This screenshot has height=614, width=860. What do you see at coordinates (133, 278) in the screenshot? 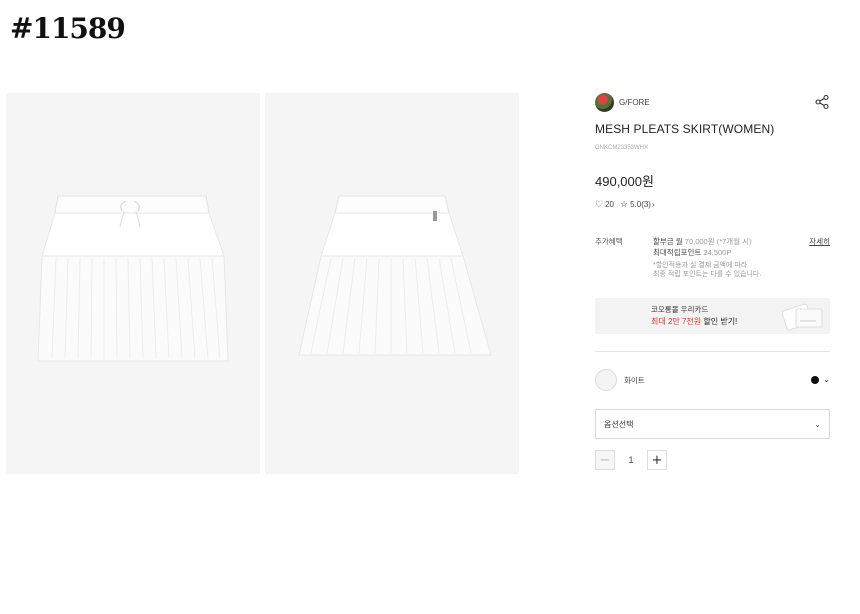
I see `skirt-front-illustration` at bounding box center [133, 278].